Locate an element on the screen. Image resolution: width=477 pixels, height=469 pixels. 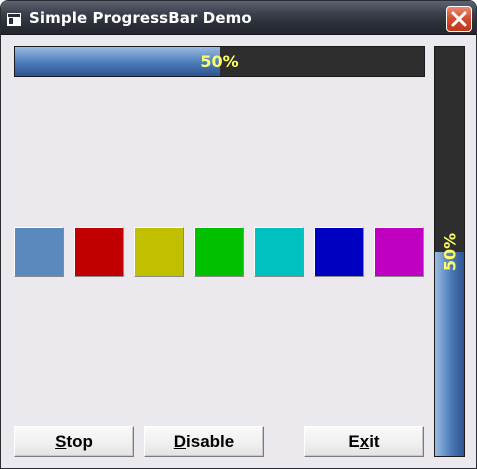
exit-button-label: it is located at coordinates (374, 441).